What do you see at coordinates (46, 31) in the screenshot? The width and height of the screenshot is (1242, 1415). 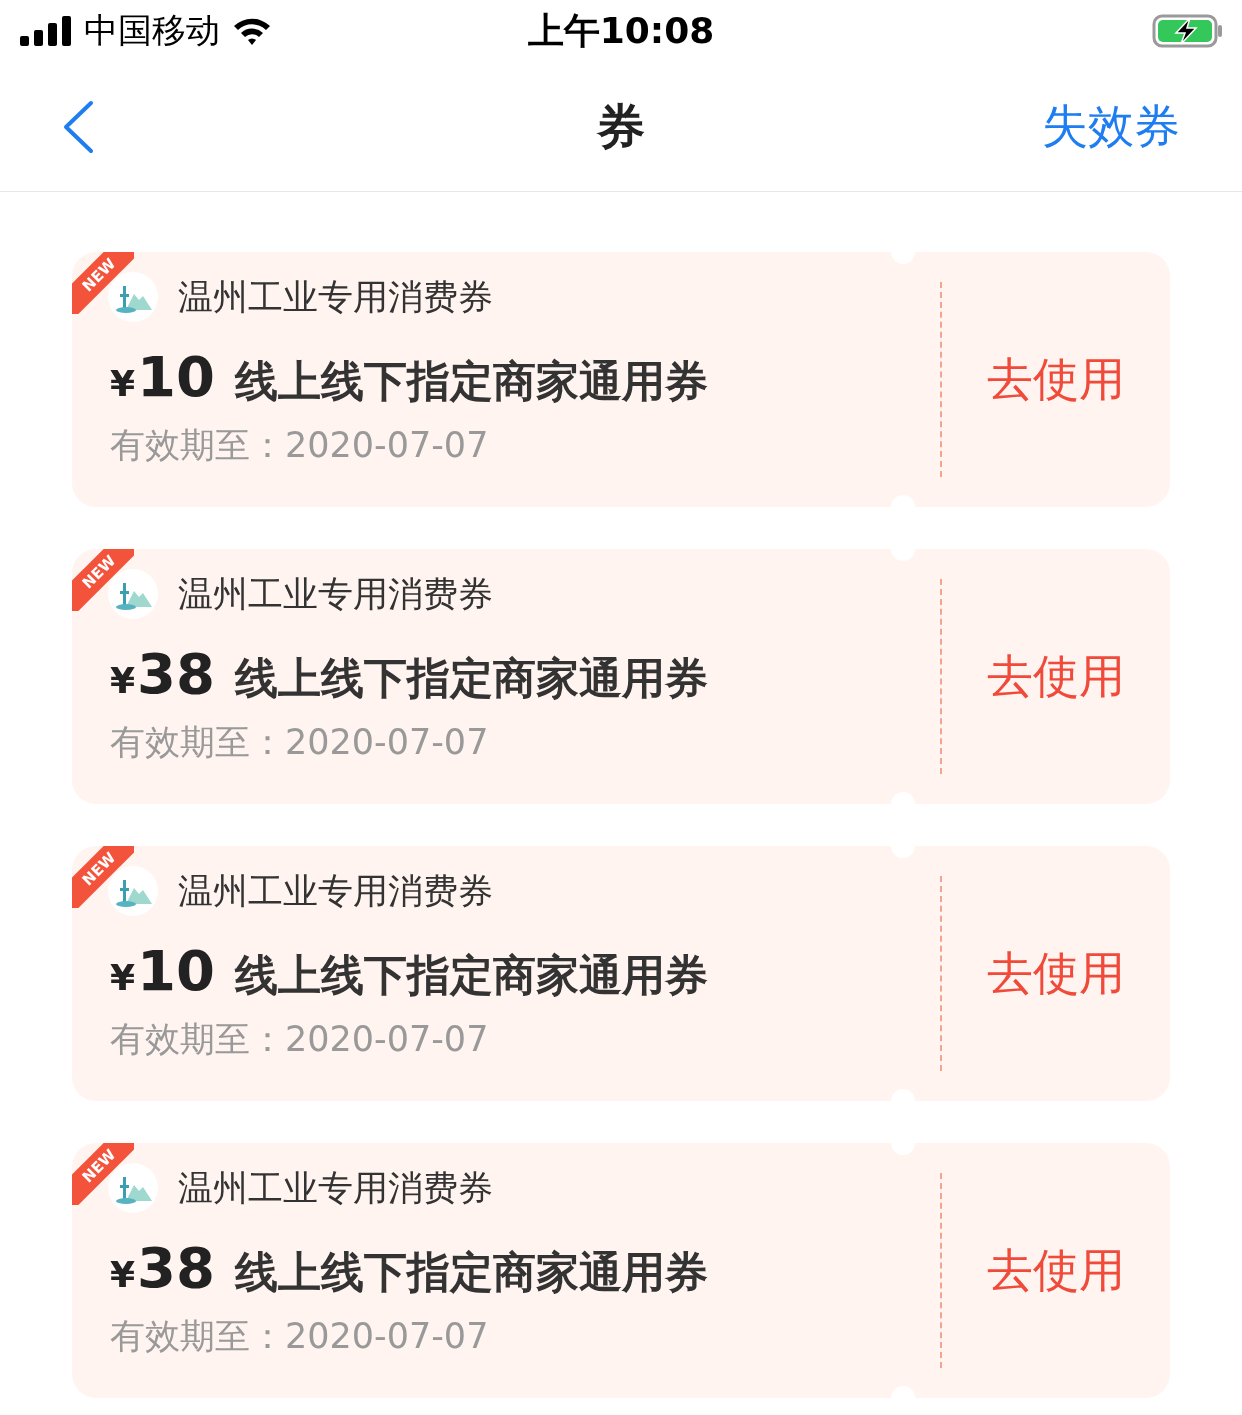 I see `signal-icon` at bounding box center [46, 31].